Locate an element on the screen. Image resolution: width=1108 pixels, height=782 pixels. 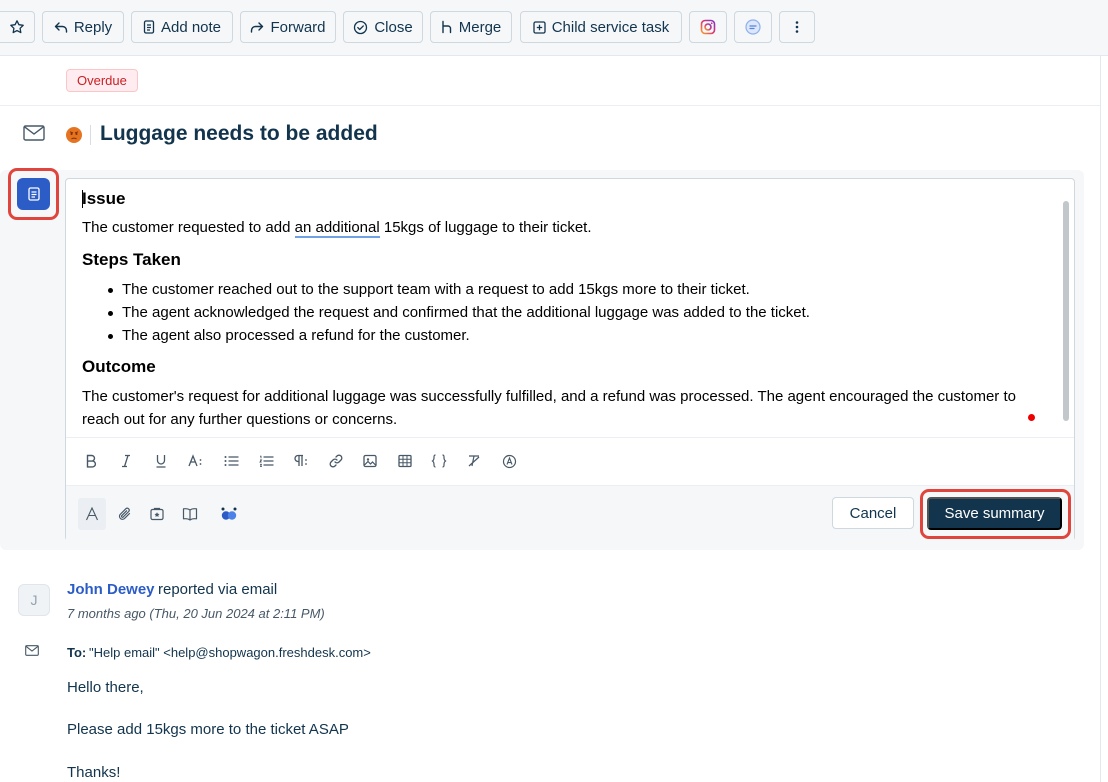
font-size-icon is located at coordinates (195, 460).